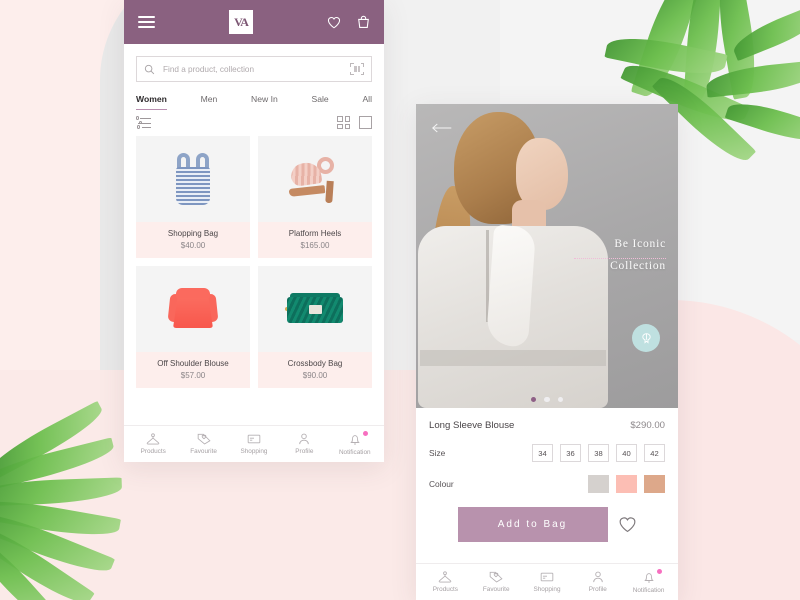 This screenshot has width=800, height=600. What do you see at coordinates (315, 233) in the screenshot?
I see `product-name: Platform Heels` at bounding box center [315, 233].